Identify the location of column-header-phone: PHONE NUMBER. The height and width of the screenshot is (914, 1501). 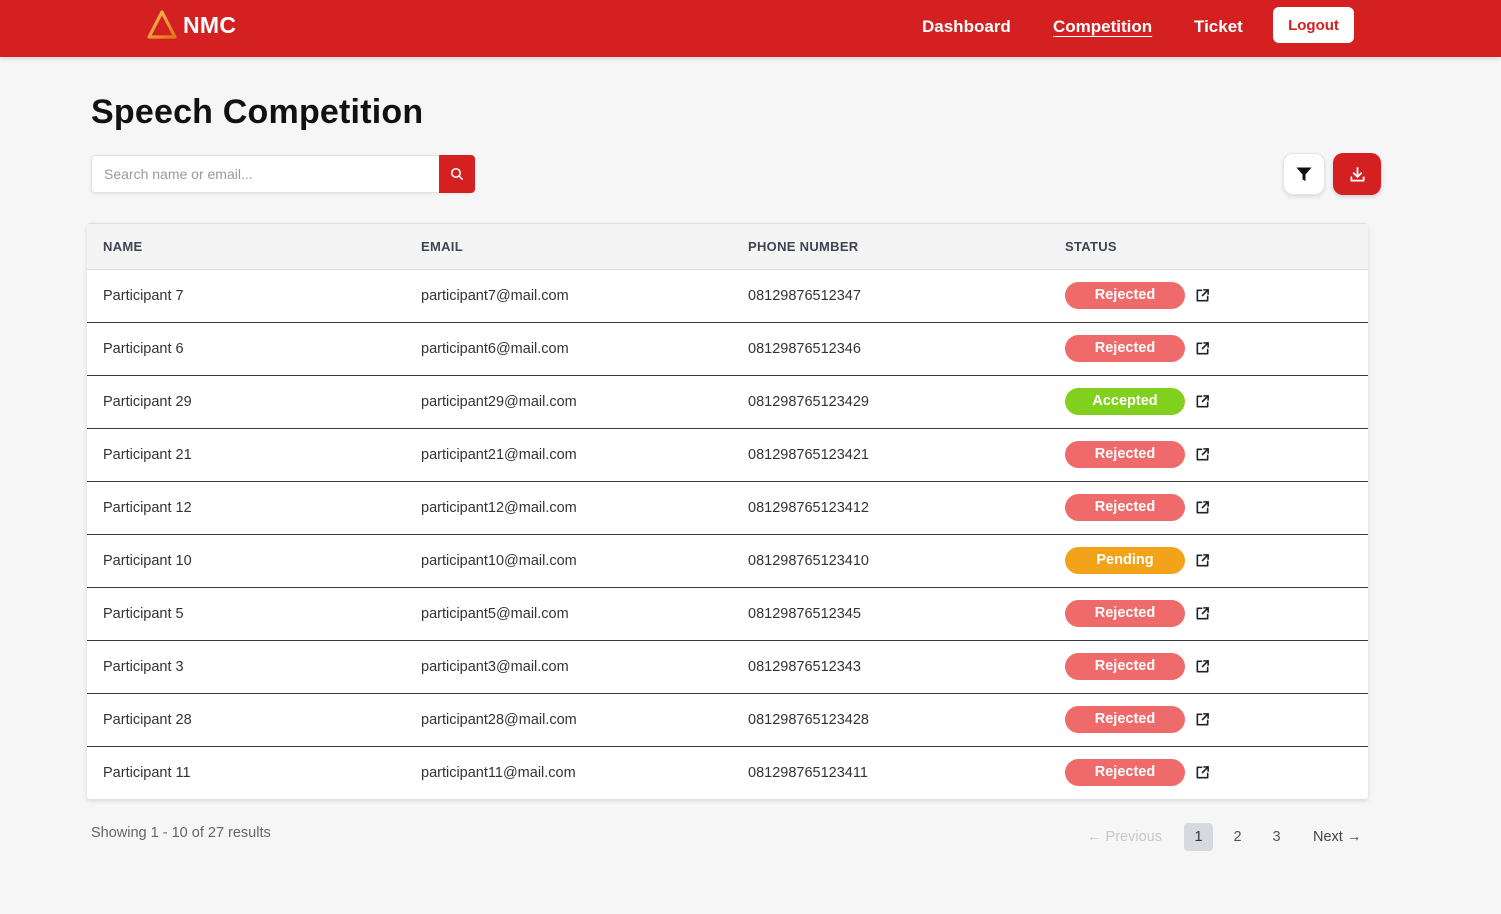
(890, 247).